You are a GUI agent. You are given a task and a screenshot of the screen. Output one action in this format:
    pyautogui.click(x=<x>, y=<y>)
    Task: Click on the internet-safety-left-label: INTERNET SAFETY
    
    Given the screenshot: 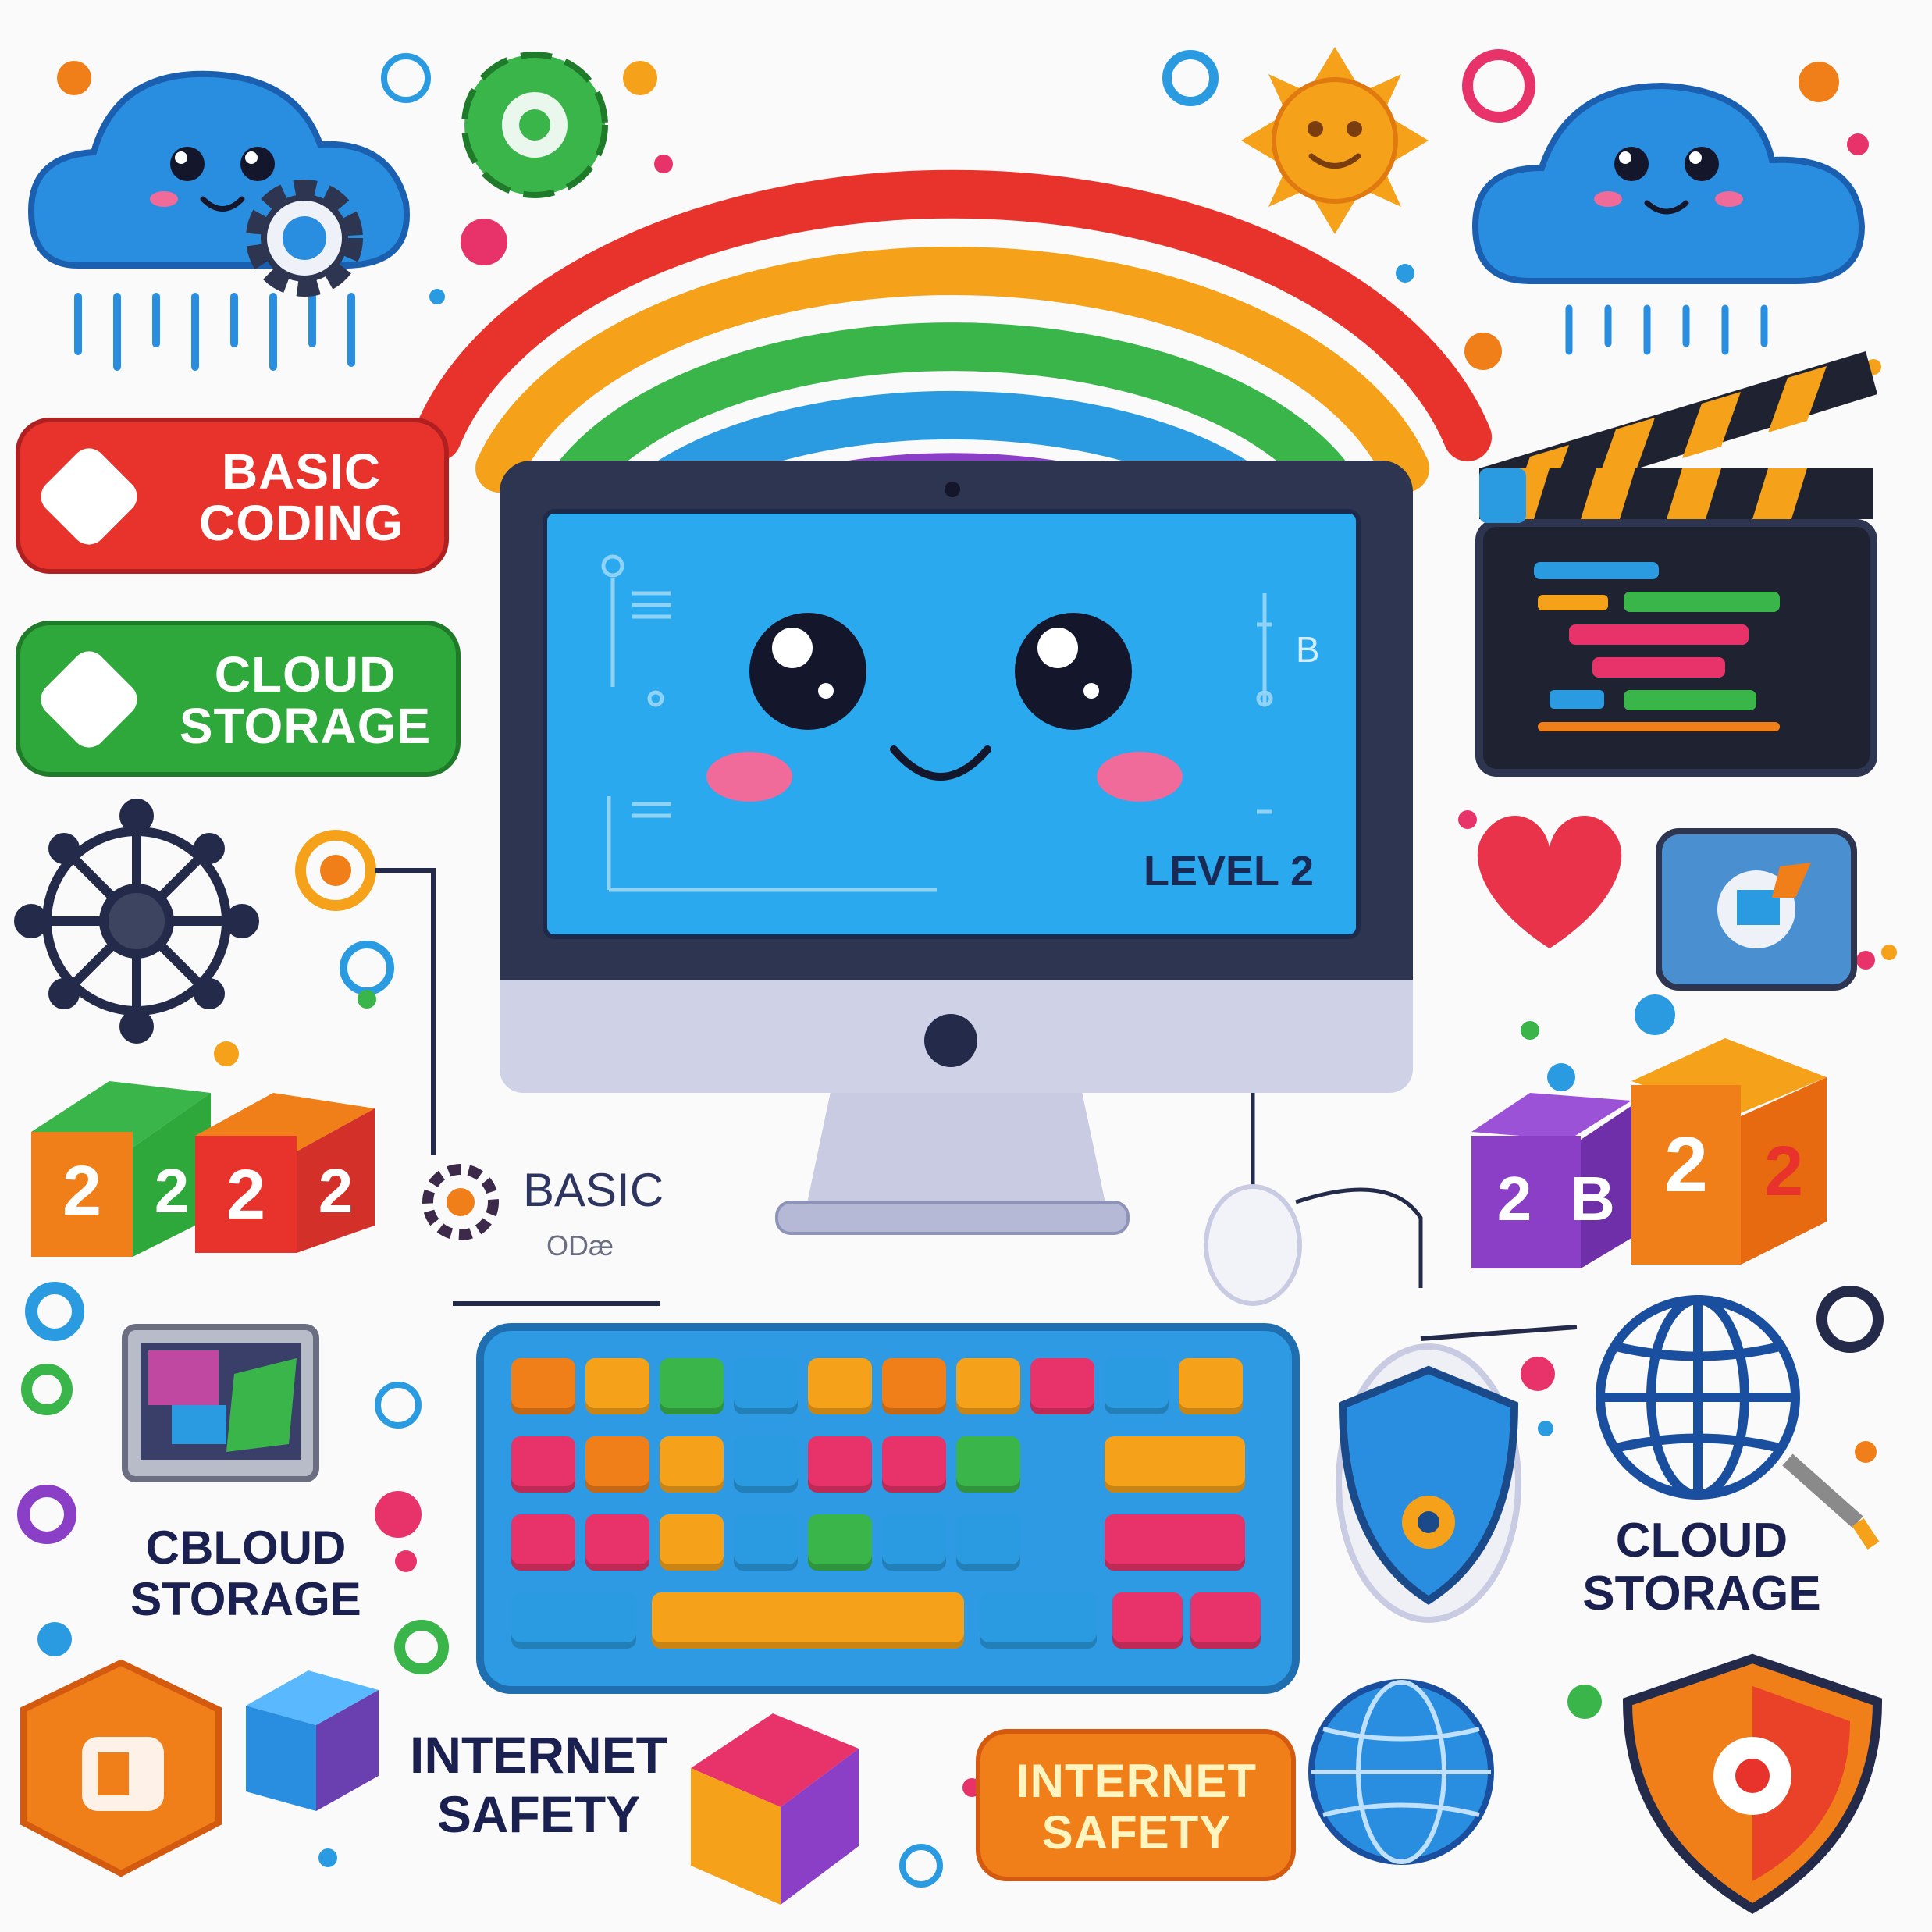 What is the action you would take?
    pyautogui.click(x=538, y=1784)
    